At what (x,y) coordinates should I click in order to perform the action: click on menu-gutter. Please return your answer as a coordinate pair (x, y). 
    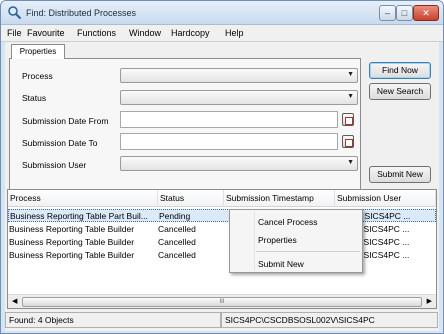
    Looking at the image, I should click on (254, 241).